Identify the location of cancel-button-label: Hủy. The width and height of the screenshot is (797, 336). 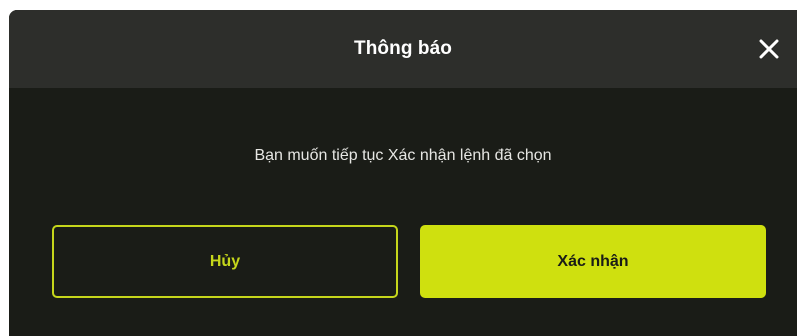
(225, 261).